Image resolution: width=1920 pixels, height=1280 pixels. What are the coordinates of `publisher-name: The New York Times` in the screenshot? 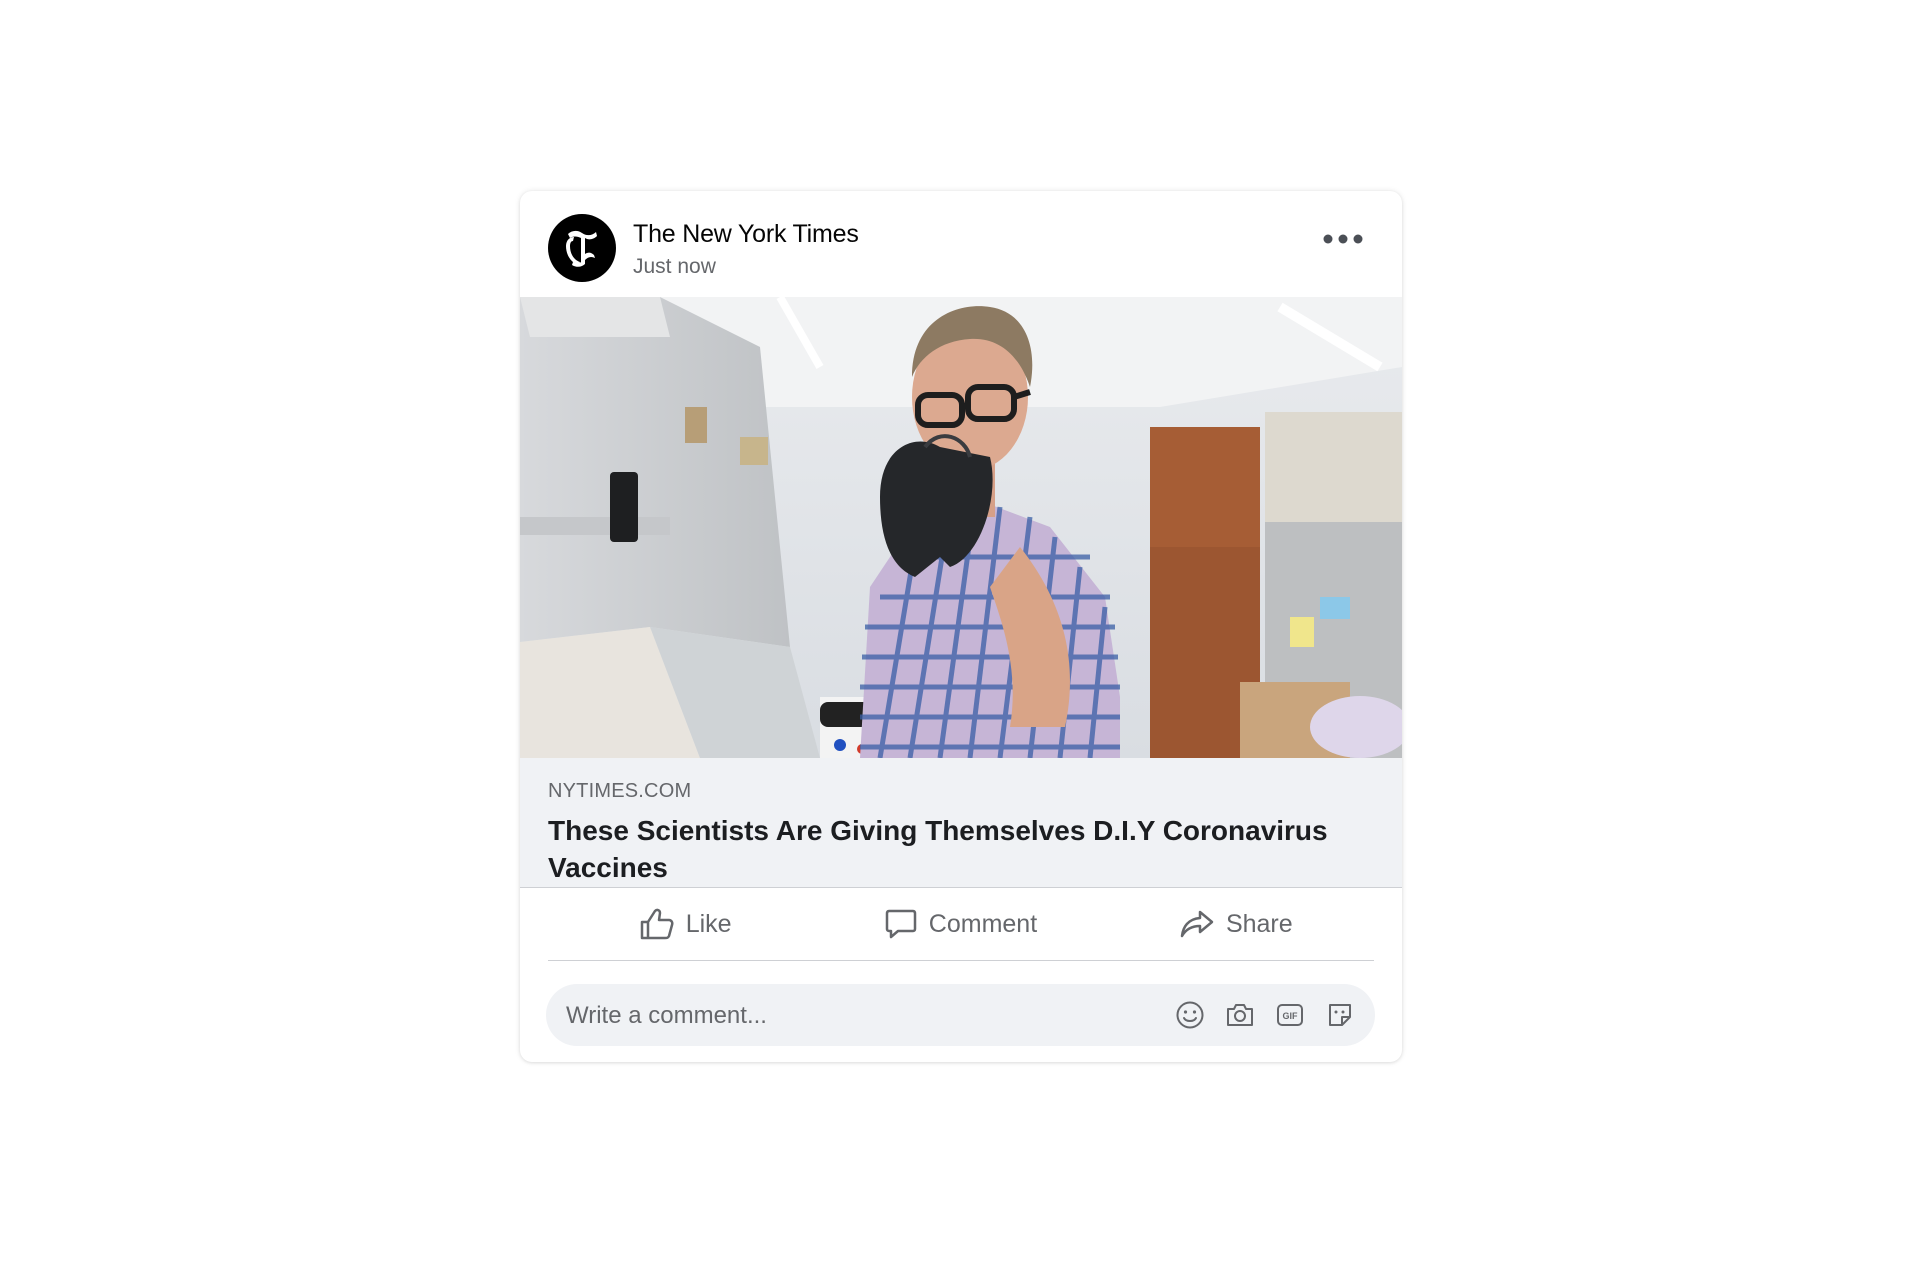 It's located at (746, 234).